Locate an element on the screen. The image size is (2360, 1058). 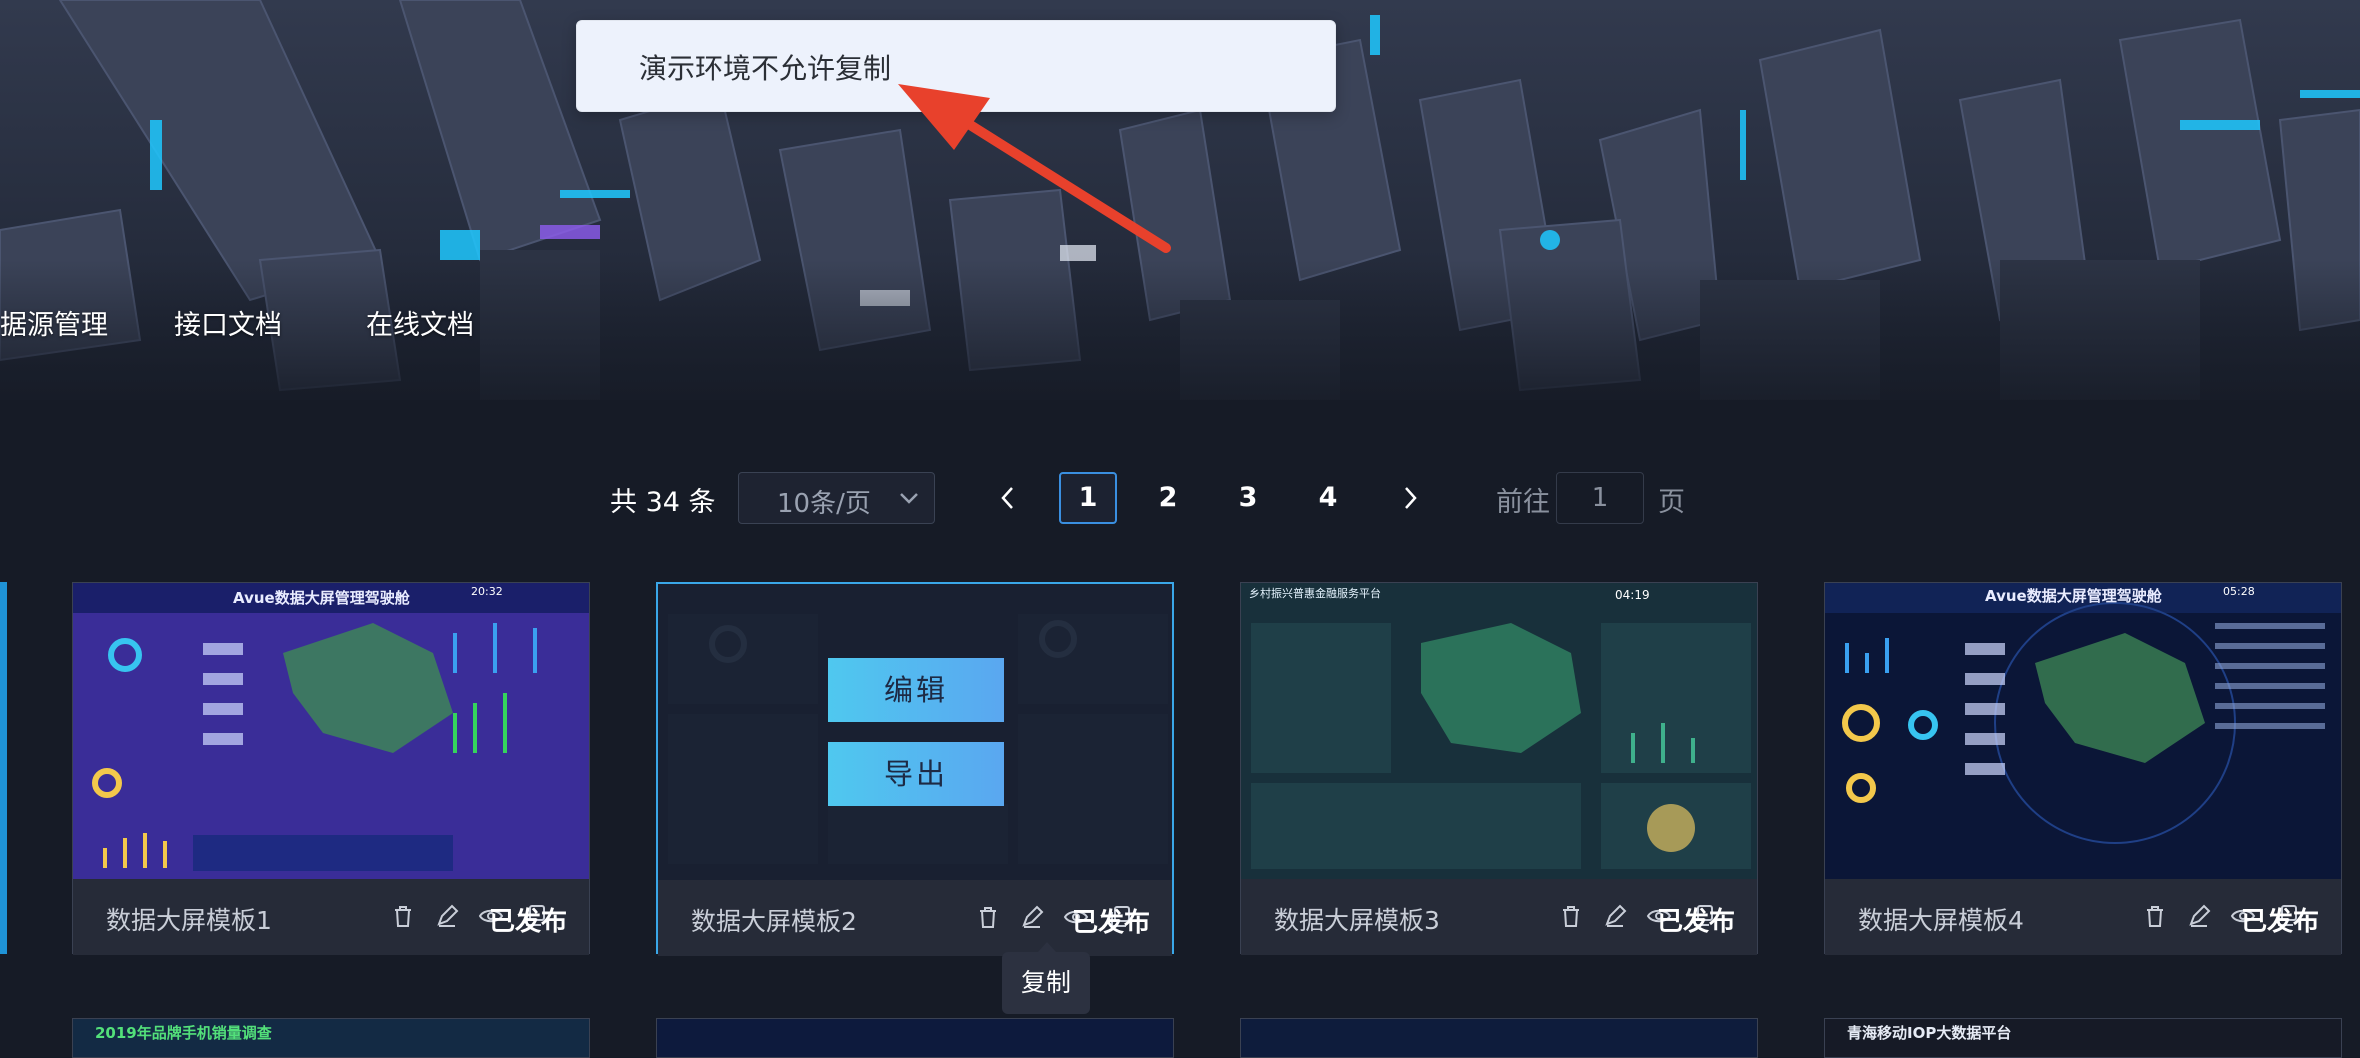
page-size-select: 10条/页 is located at coordinates (836, 498).